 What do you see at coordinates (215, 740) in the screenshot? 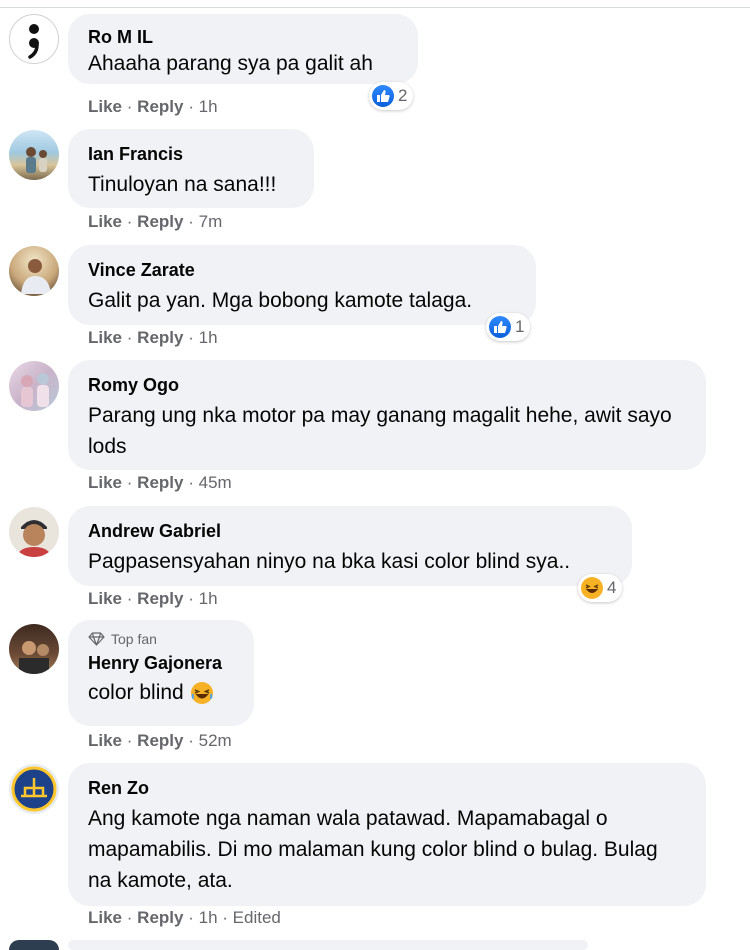
I see `timestamp: 52m` at bounding box center [215, 740].